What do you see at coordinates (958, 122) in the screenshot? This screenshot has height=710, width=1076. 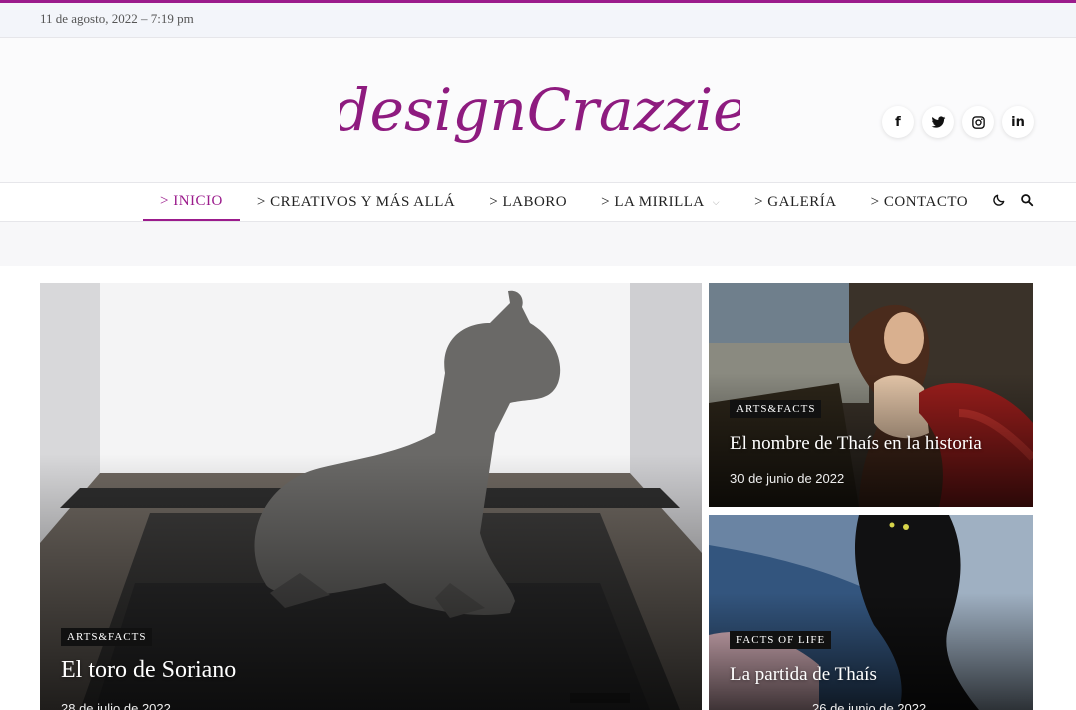 I see `social-links: f in` at bounding box center [958, 122].